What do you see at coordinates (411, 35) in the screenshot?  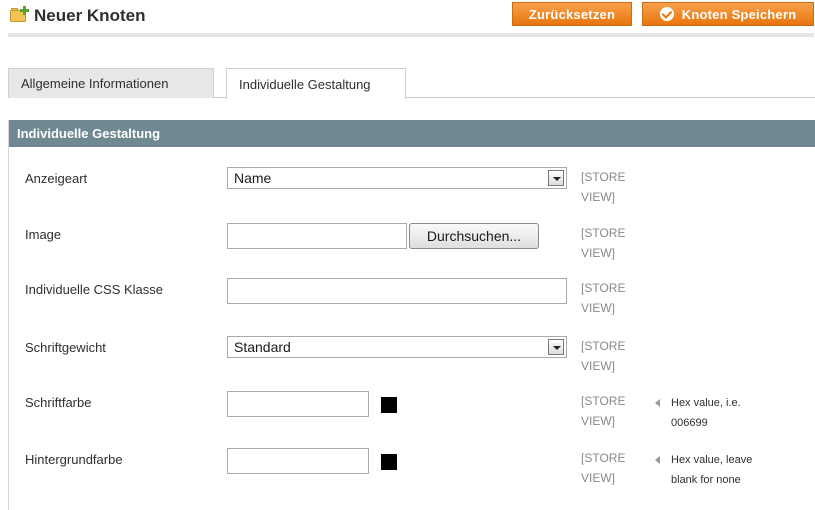 I see `header-divider` at bounding box center [411, 35].